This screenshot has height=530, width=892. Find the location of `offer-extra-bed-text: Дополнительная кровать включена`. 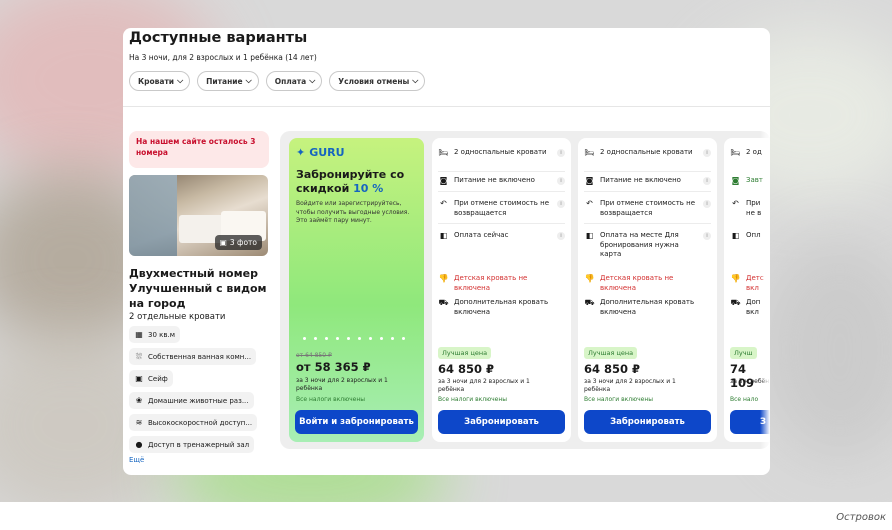

offer-extra-bed-text: Дополнительная кровать включена is located at coordinates (647, 307).